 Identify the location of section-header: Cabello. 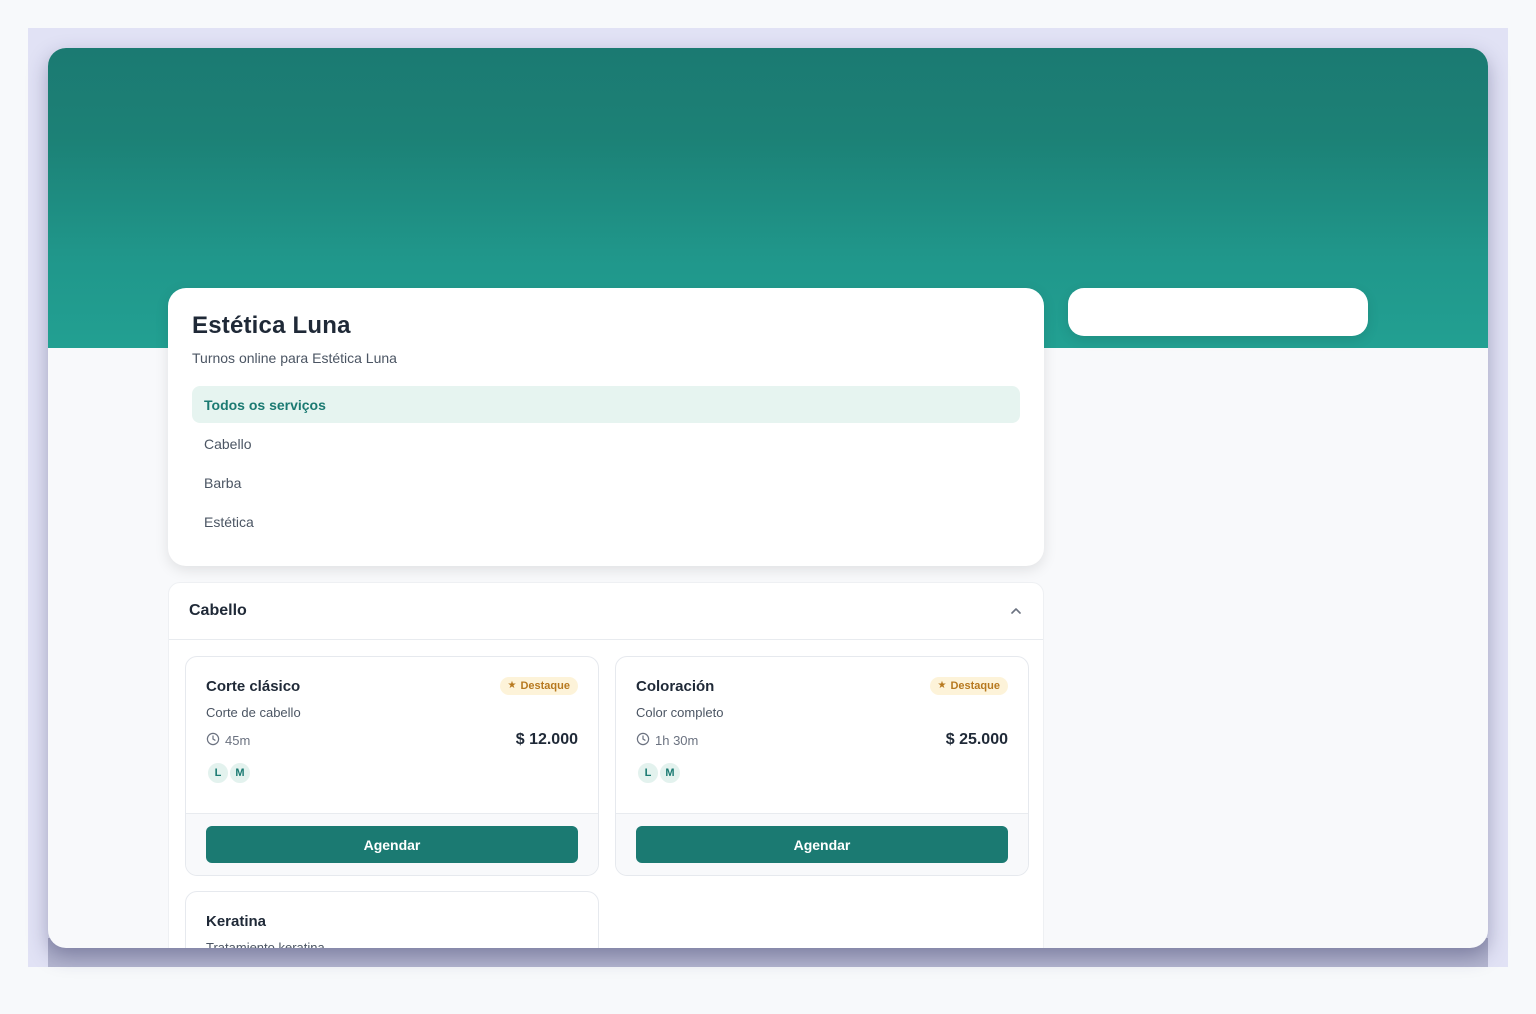
(606, 611).